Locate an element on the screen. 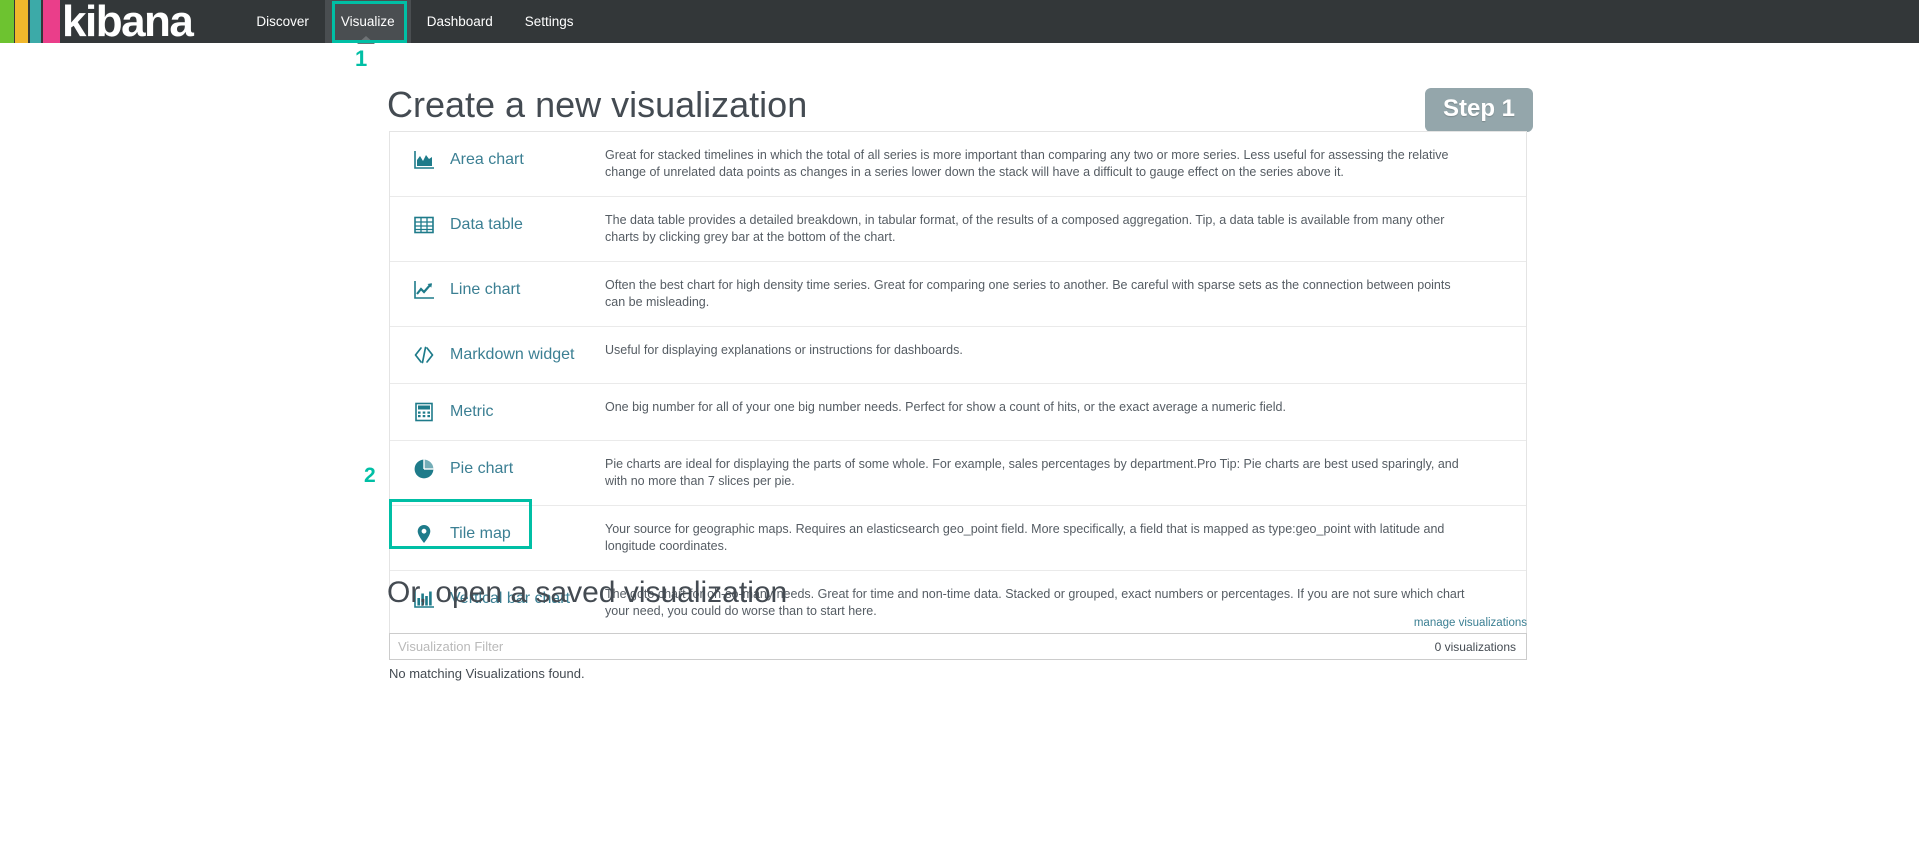 The width and height of the screenshot is (1919, 855). active-tab-caret-icon is located at coordinates (366, 40).